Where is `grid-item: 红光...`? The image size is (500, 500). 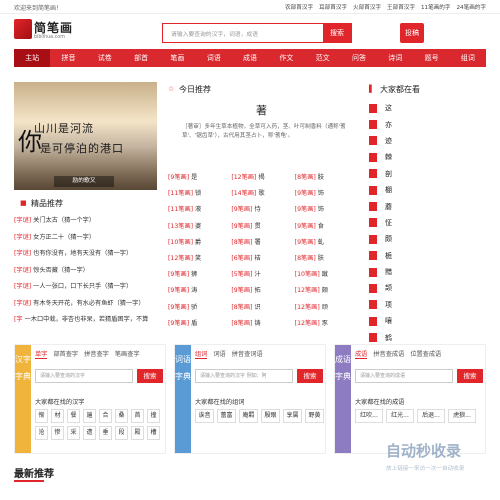
grid-item: 红光... is located at coordinates (400, 416).